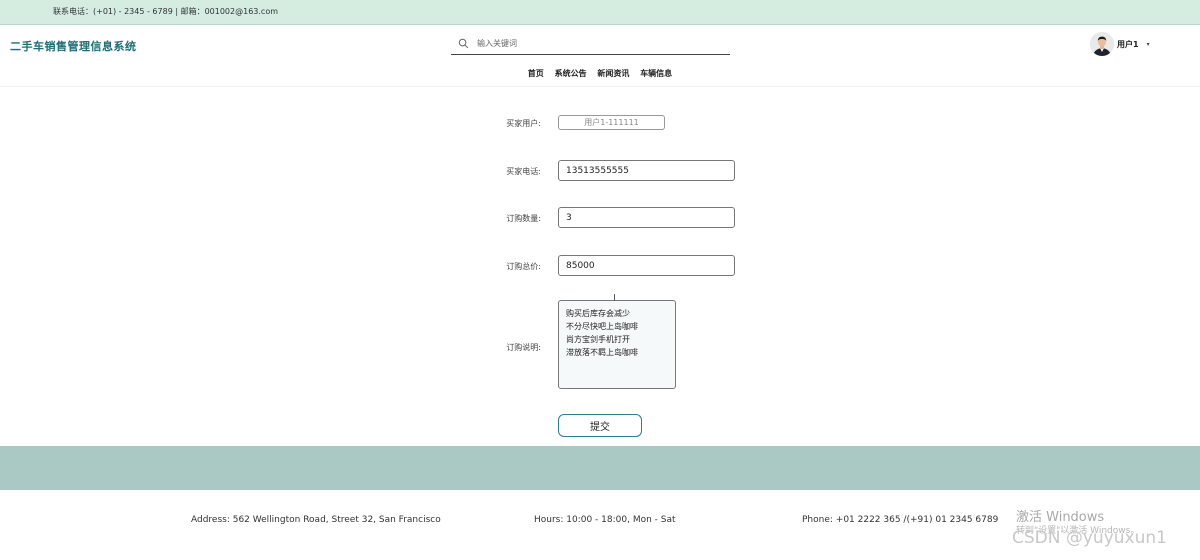 The width and height of the screenshot is (1200, 560). I want to click on site-header: 二手车销售管理信息系统 用户1 ▾ 首页 系统公告 新闻资讯 车辆信息, so click(600, 56).